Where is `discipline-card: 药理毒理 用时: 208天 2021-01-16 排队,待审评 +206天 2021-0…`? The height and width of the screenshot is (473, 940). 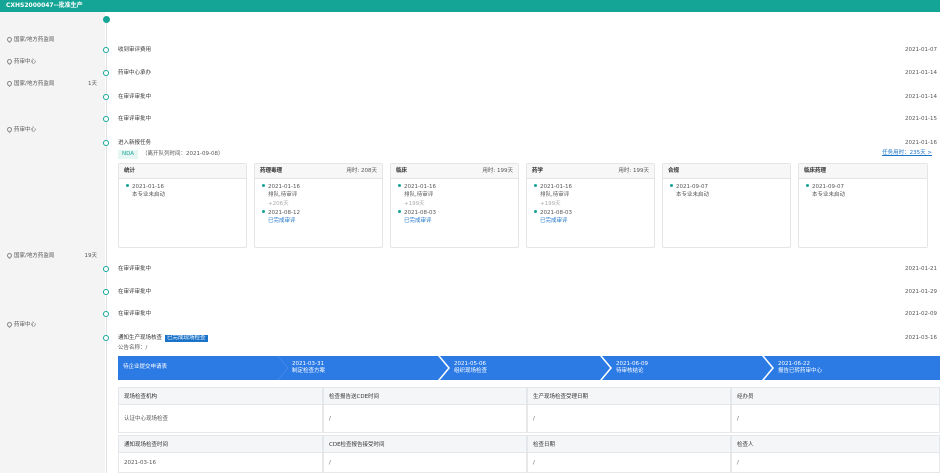 discipline-card: 药理毒理 用时: 208天 2021-01-16 排队,待审评 +206天 2021-0… is located at coordinates (318, 205).